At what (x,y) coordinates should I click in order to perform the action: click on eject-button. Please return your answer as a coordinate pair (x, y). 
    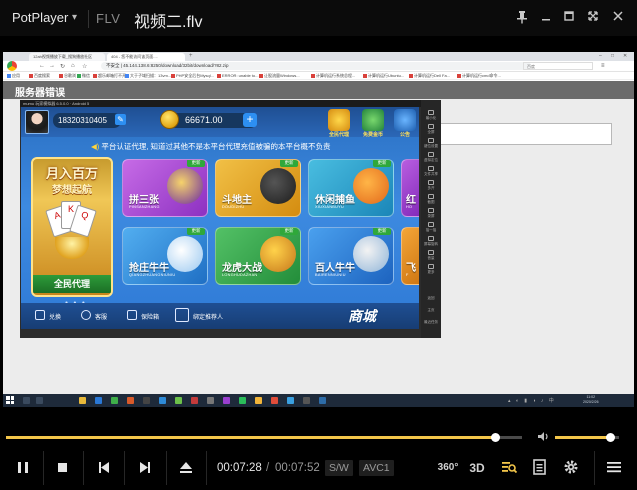
    Looking at the image, I should click on (186, 468).